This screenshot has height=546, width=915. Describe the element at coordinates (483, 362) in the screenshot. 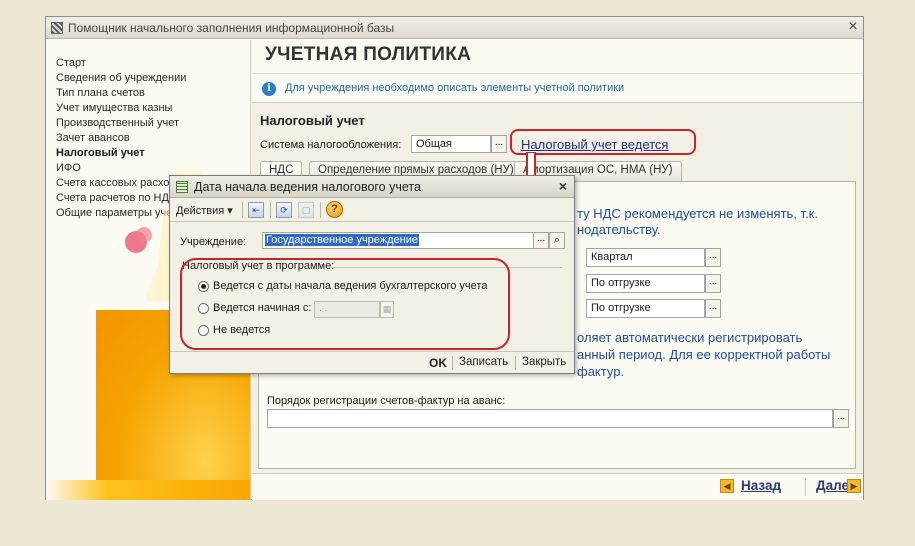

I see `save-button: Записать` at that location.